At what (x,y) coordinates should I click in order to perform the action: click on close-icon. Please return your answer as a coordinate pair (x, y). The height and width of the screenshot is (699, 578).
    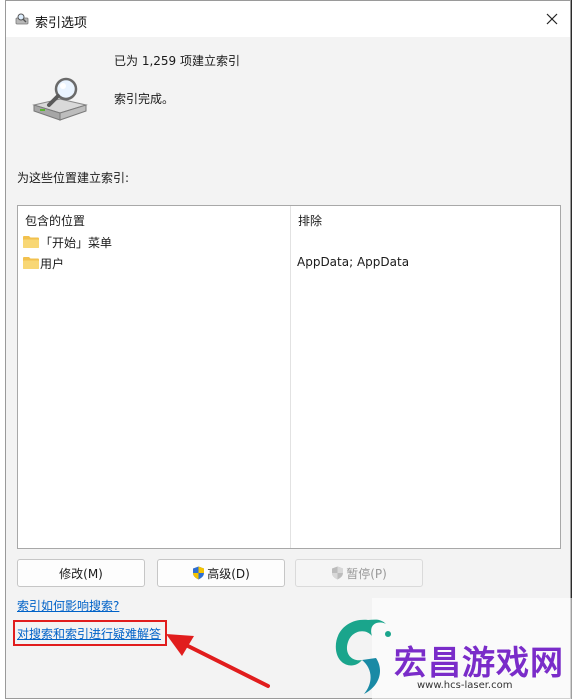
    Looking at the image, I should click on (552, 19).